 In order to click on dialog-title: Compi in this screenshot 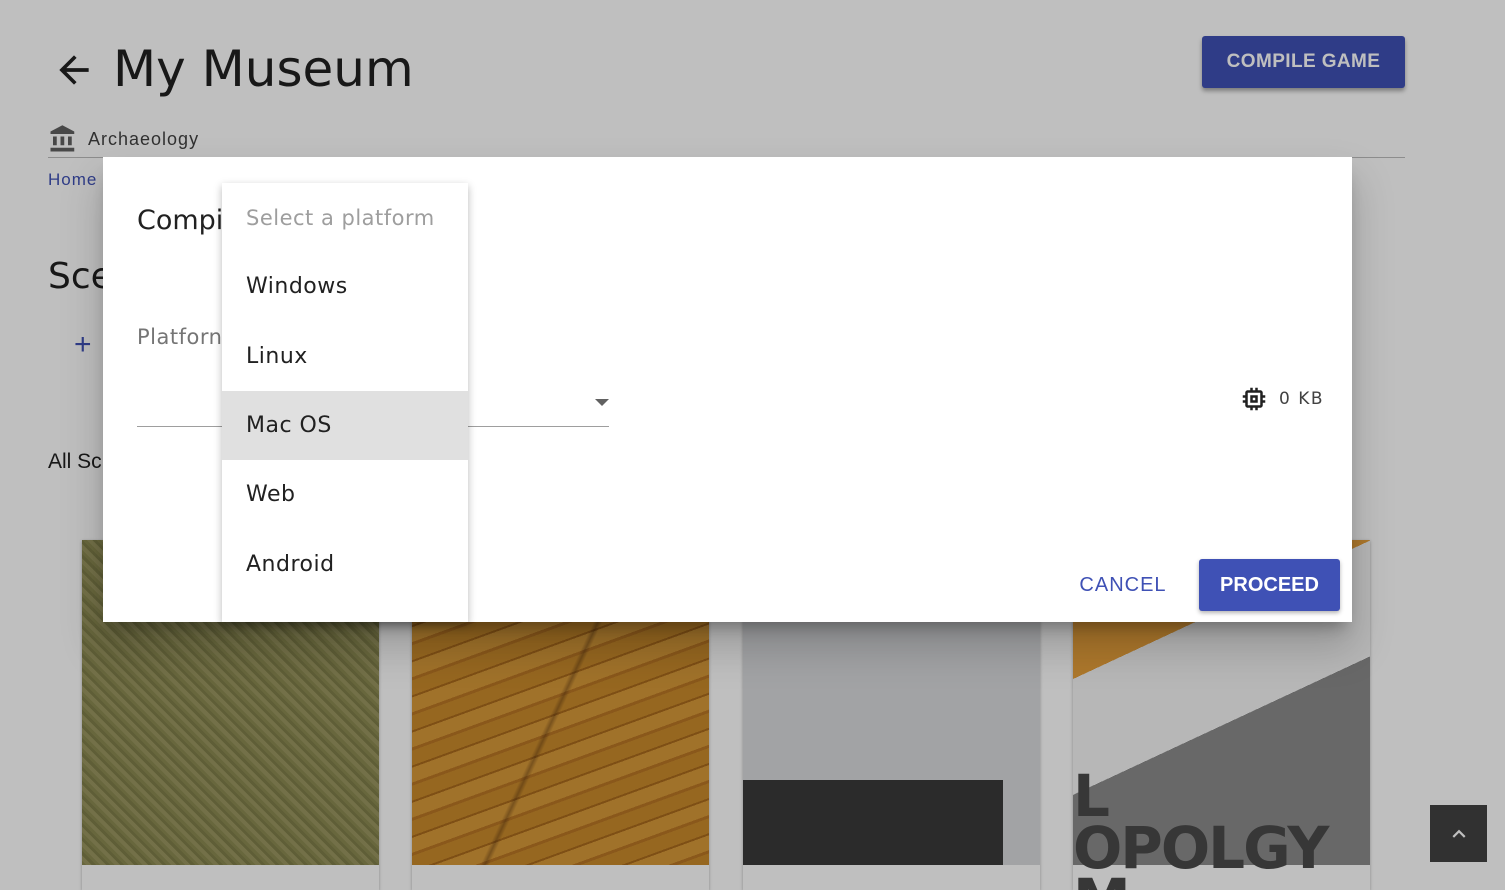, I will do `click(180, 220)`.